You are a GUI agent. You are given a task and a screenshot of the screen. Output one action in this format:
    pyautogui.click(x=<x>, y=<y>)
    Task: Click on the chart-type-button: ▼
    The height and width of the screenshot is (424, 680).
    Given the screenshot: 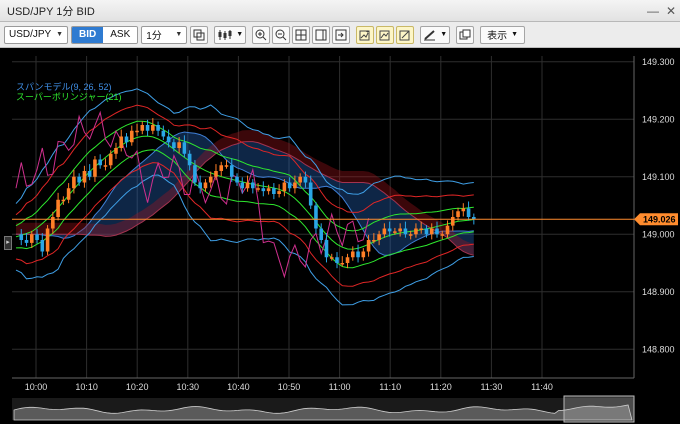 What is the action you would take?
    pyautogui.click(x=230, y=34)
    